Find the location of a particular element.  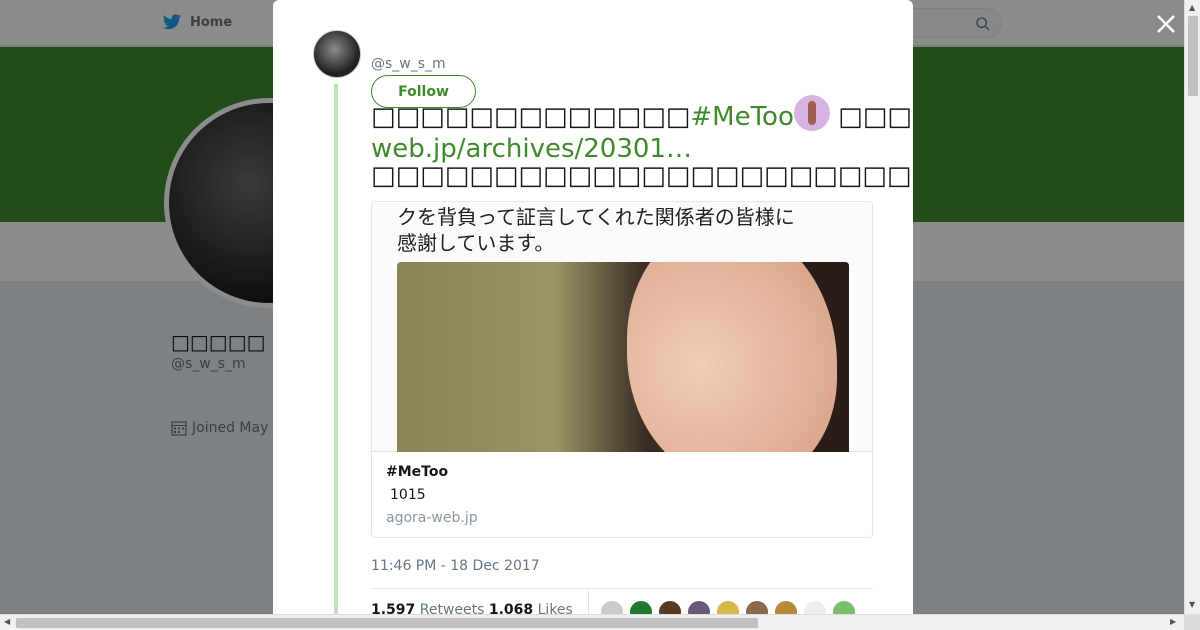

likes-count: 1,068 is located at coordinates (511, 608).